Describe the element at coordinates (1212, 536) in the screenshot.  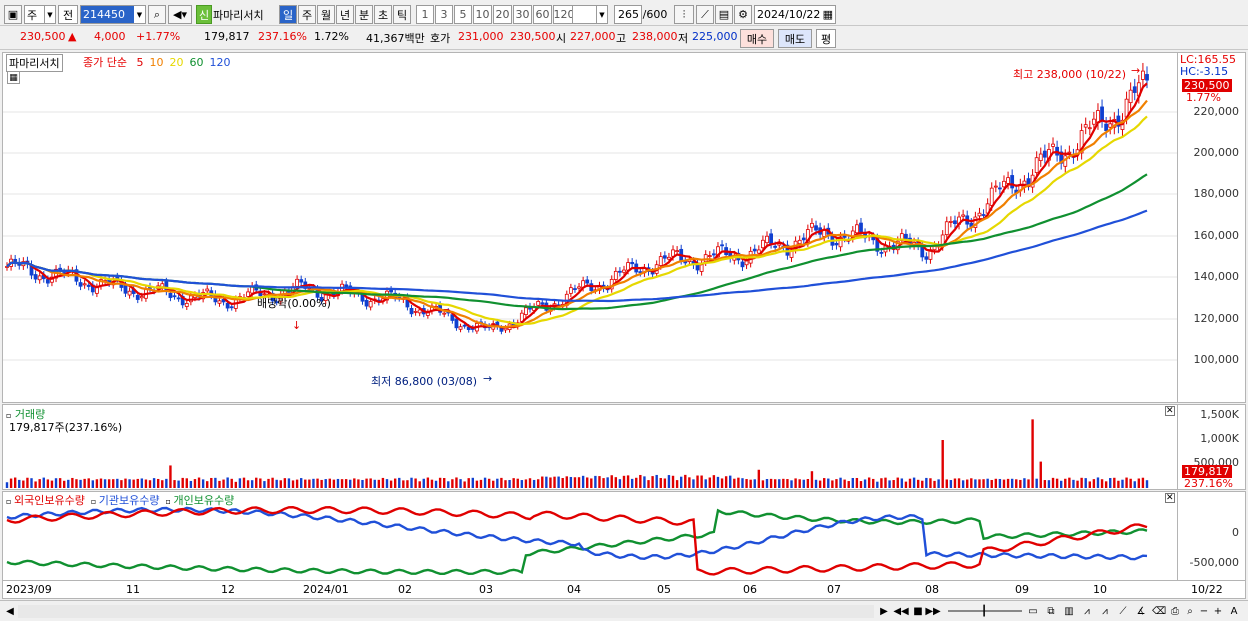
I see `holdings-axis: 0 -500,000` at that location.